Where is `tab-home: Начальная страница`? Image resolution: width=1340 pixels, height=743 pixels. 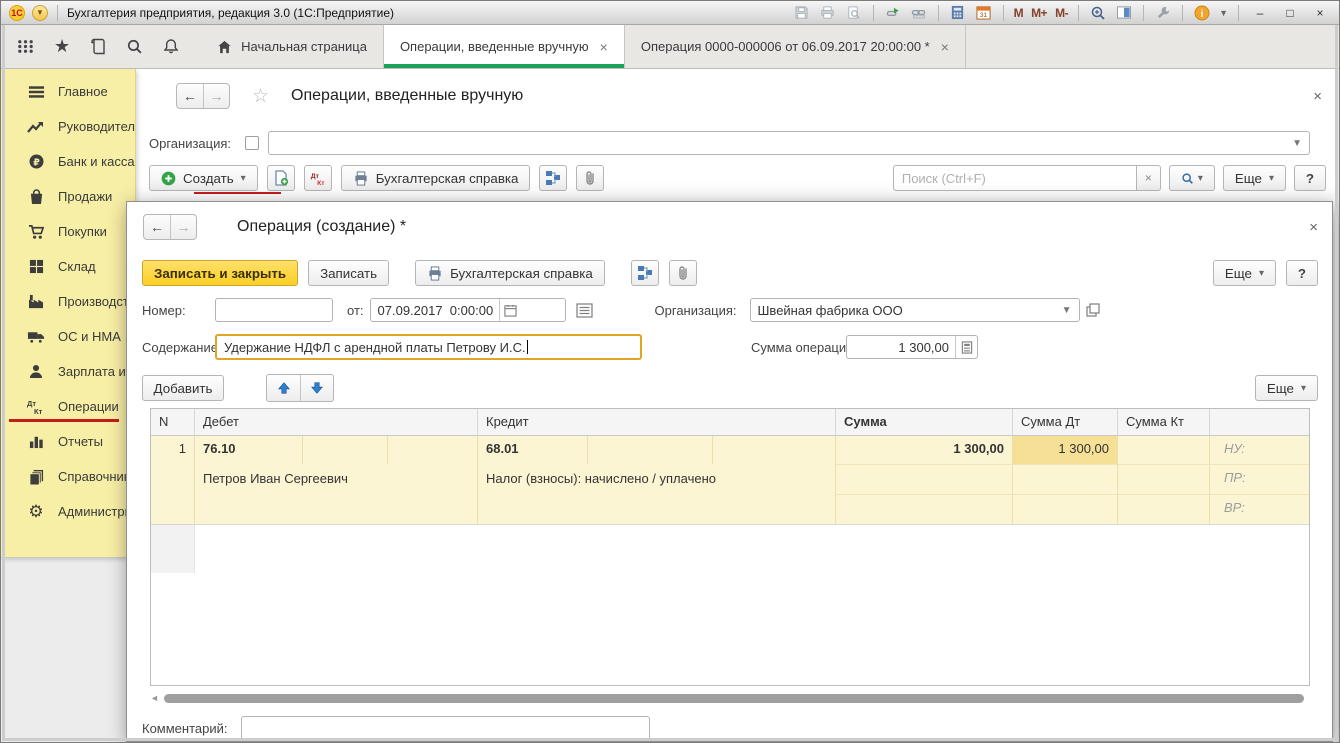 tab-home: Начальная страница is located at coordinates (292, 46).